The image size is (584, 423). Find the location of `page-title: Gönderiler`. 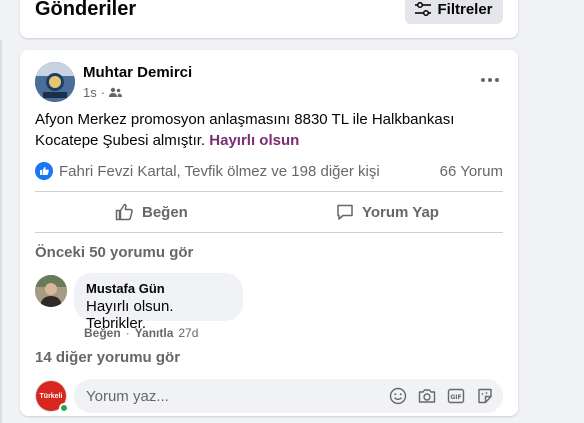

page-title: Gönderiler is located at coordinates (86, 10).